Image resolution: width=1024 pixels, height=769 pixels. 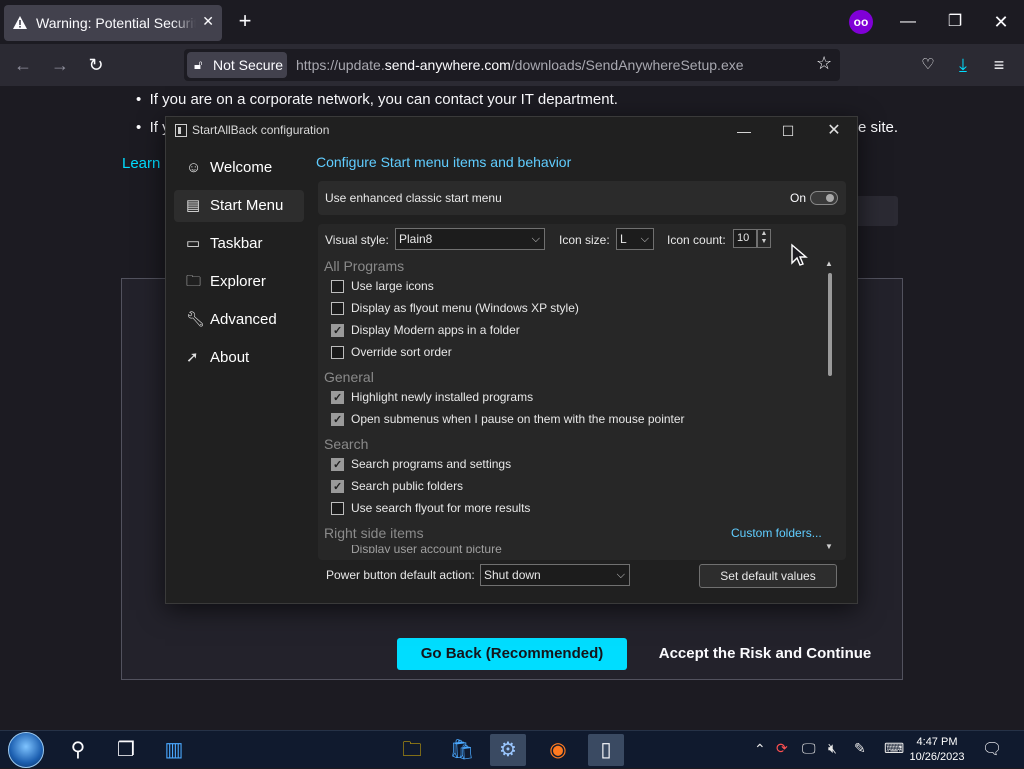 What do you see at coordinates (831, 406) in the screenshot?
I see `options-scrollbar: ▲ ▼` at bounding box center [831, 406].